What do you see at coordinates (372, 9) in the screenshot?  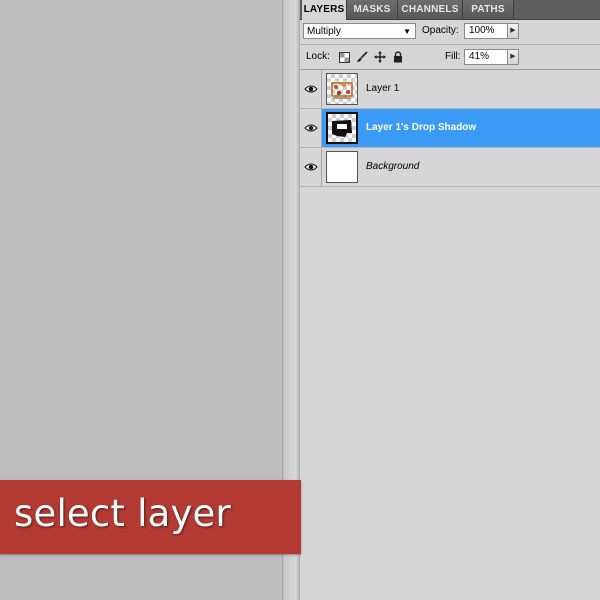 I see `tab-masks: MASKS` at bounding box center [372, 9].